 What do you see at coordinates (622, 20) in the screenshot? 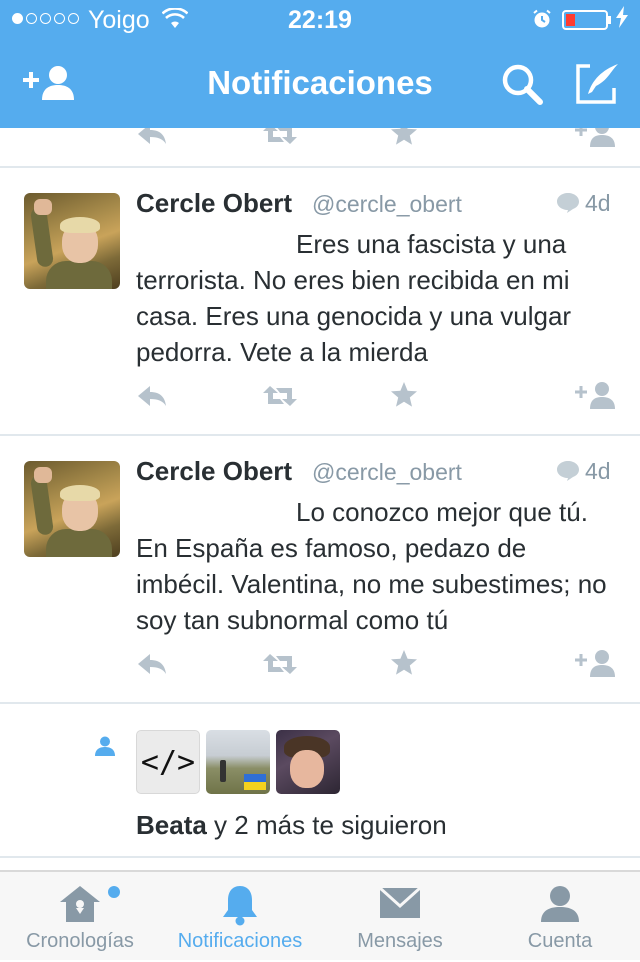
I see `charging-icon` at bounding box center [622, 20].